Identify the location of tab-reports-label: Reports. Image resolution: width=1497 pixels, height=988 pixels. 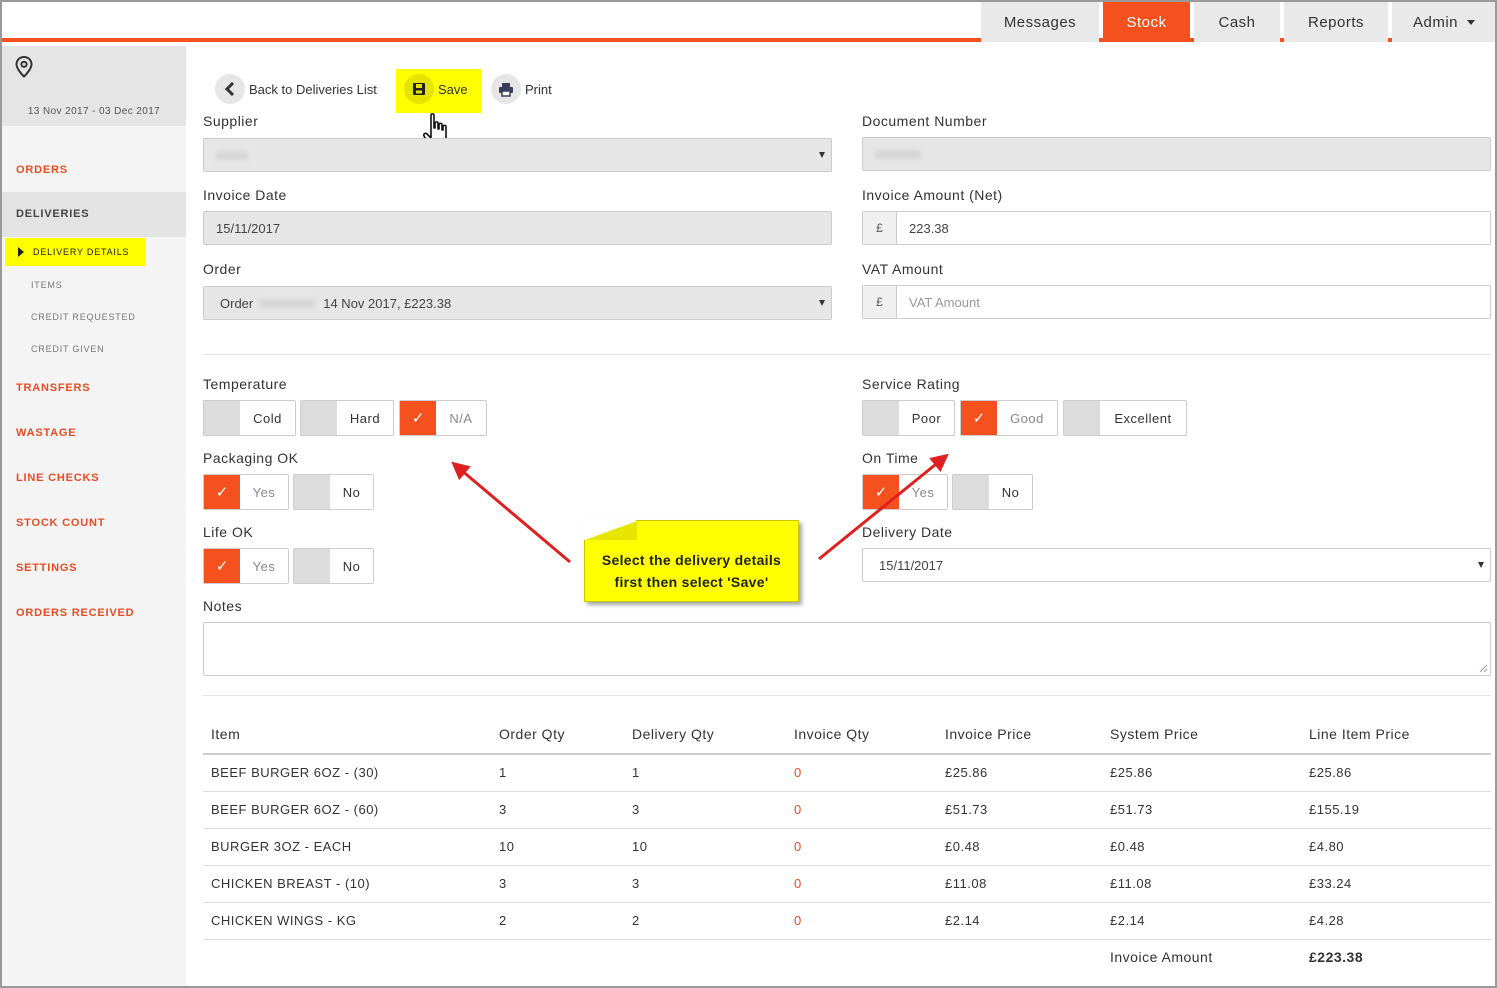
(1336, 22).